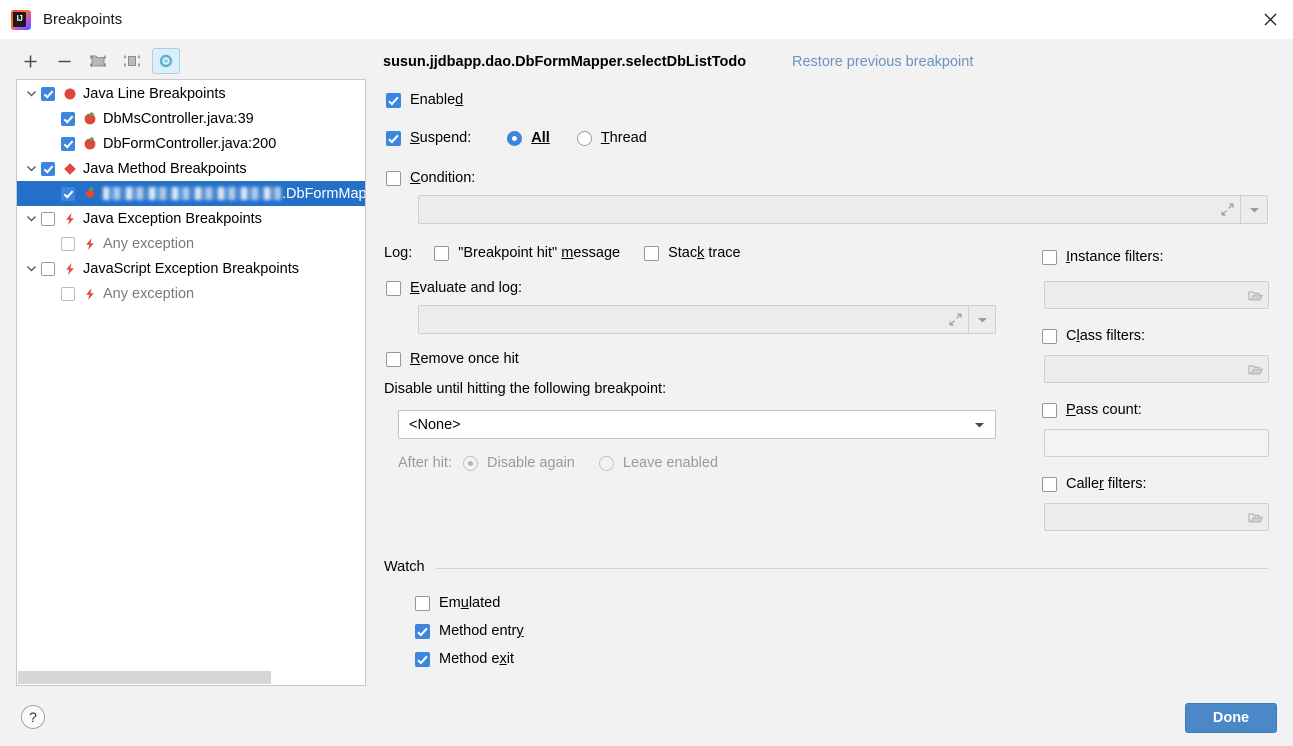 This screenshot has width=1293, height=746. What do you see at coordinates (982, 320) in the screenshot?
I see `evaluate-history-chevron-down-icon` at bounding box center [982, 320].